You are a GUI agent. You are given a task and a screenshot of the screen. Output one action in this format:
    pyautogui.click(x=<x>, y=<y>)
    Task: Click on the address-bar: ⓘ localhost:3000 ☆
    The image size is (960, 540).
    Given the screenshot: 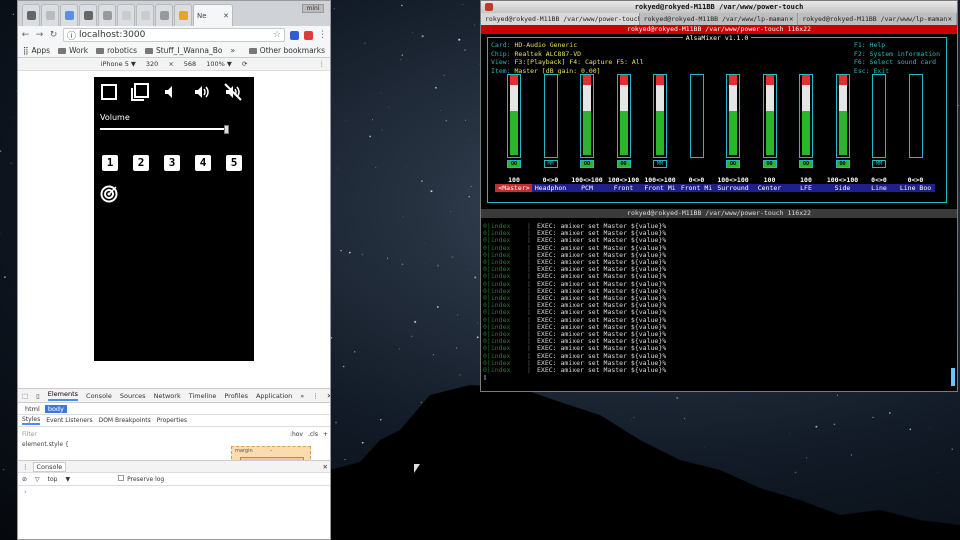 What is the action you would take?
    pyautogui.click(x=174, y=35)
    